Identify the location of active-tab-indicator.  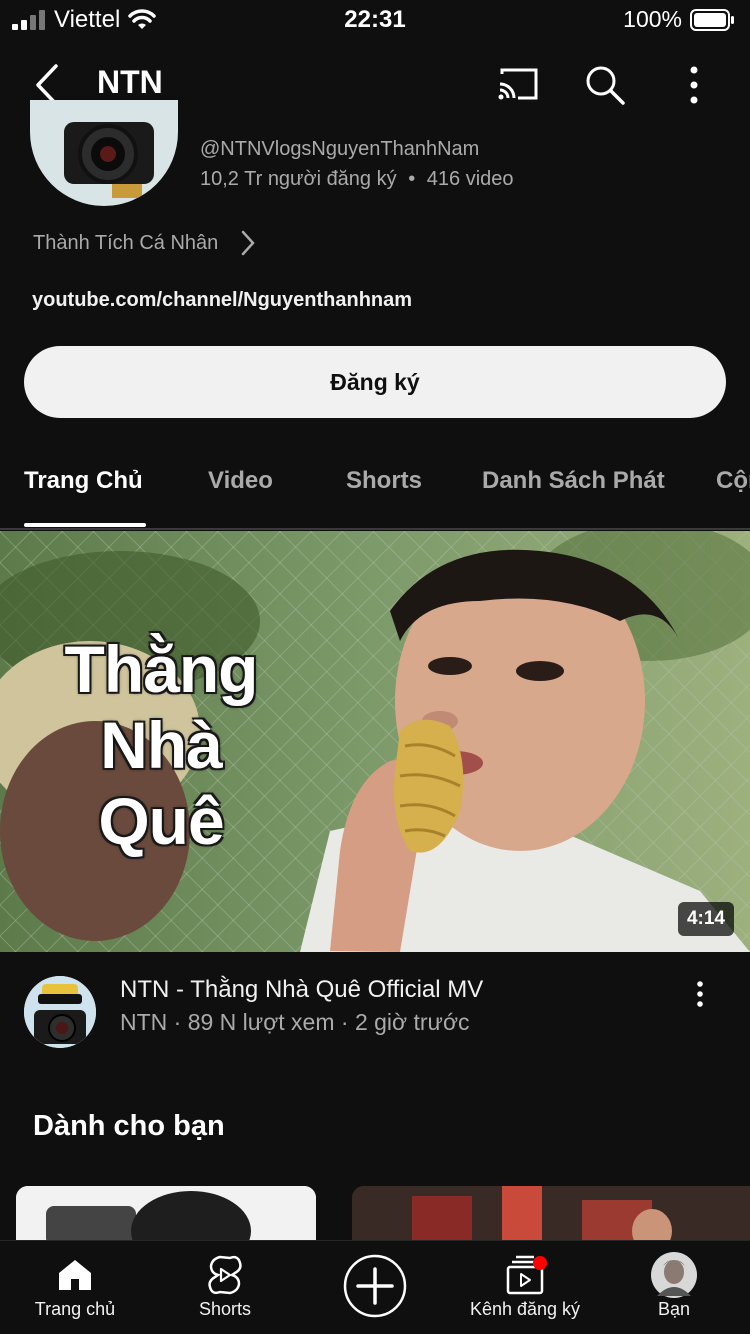
(85, 525).